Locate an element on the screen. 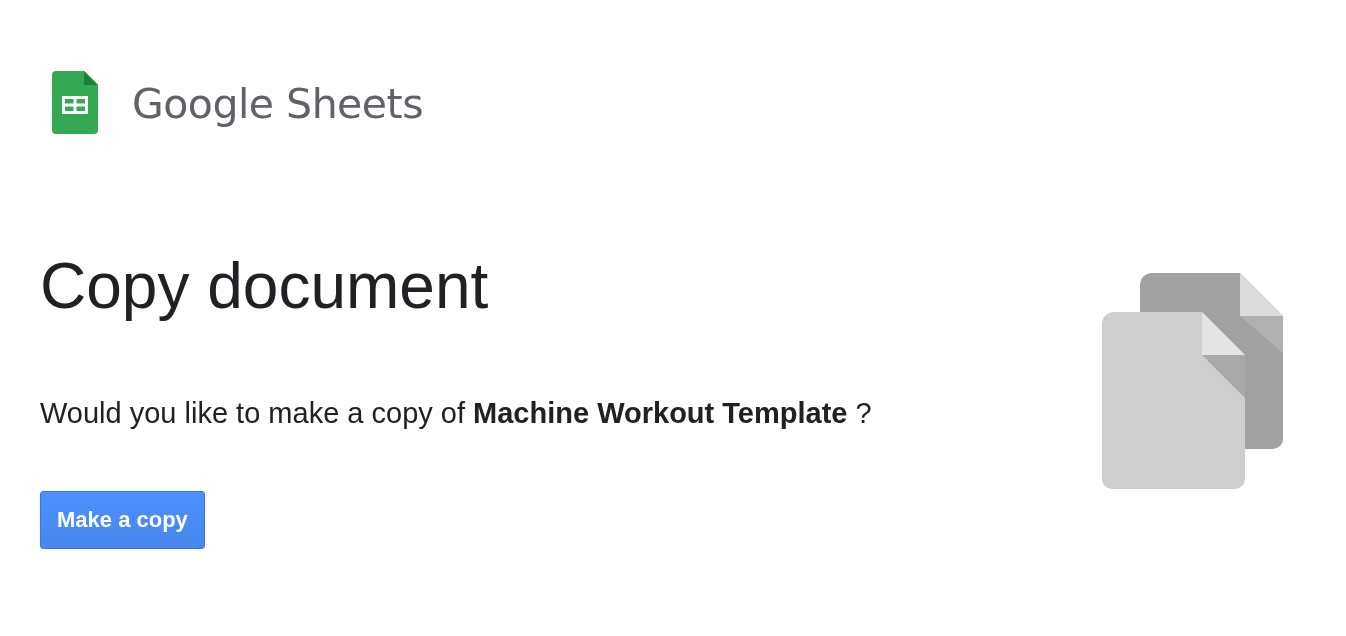  product-name: Google Sheets is located at coordinates (277, 104).